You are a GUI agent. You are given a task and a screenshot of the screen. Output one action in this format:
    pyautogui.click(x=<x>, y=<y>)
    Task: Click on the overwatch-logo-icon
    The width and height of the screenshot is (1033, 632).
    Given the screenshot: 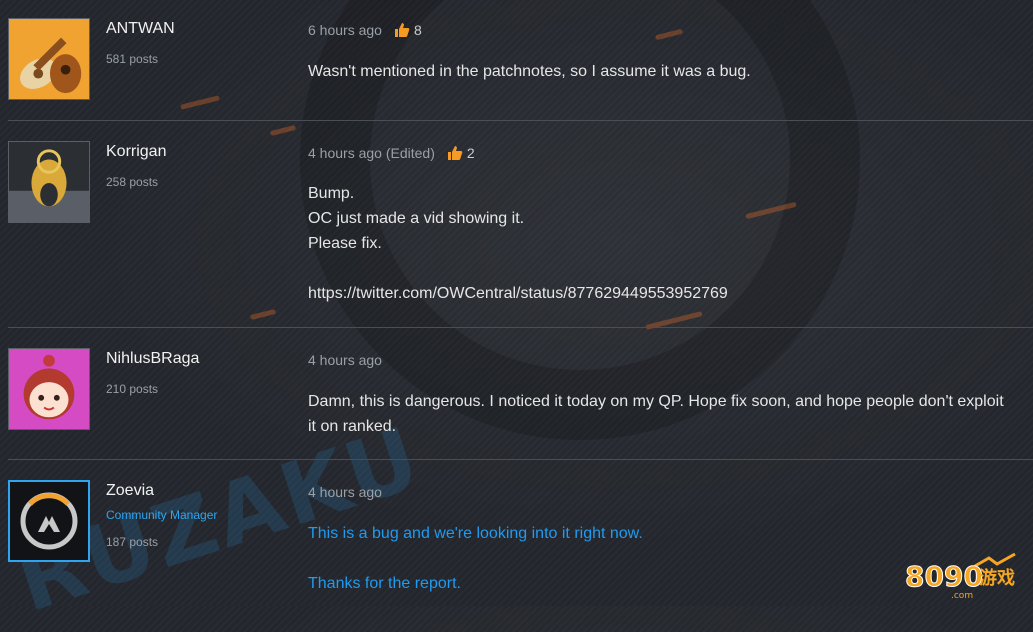 What is the action you would take?
    pyautogui.click(x=49, y=521)
    